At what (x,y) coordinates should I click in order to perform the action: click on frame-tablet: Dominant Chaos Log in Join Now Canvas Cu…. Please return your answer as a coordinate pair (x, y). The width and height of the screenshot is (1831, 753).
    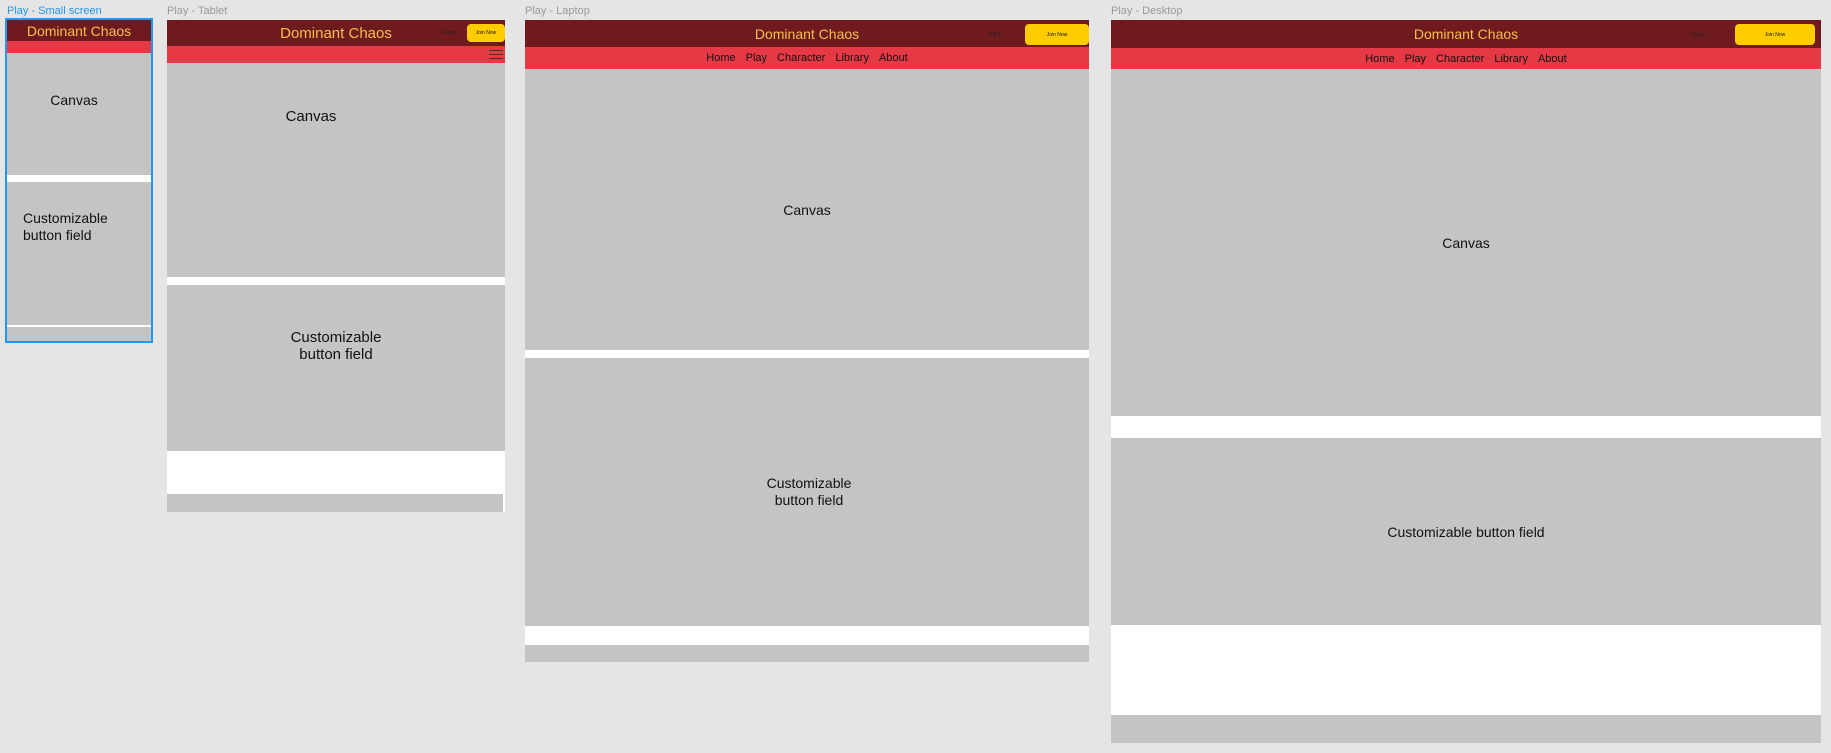
    Looking at the image, I should click on (336, 266).